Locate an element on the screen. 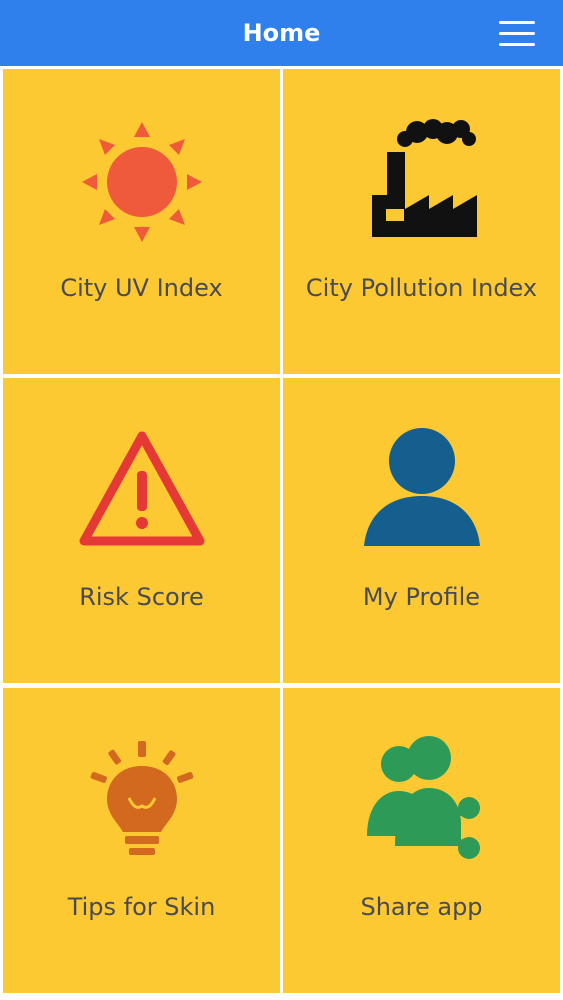  sun-icon is located at coordinates (141, 182).